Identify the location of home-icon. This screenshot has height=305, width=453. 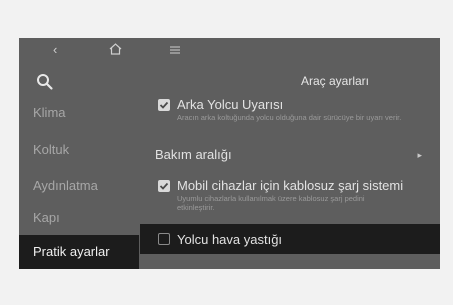
(115, 51).